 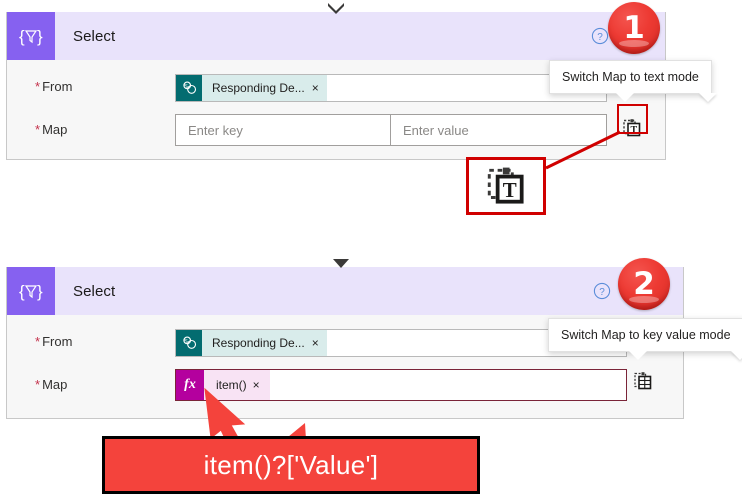 I want to click on tooltip-switch-to-text-mode: Switch Map to text mode, so click(x=630, y=81).